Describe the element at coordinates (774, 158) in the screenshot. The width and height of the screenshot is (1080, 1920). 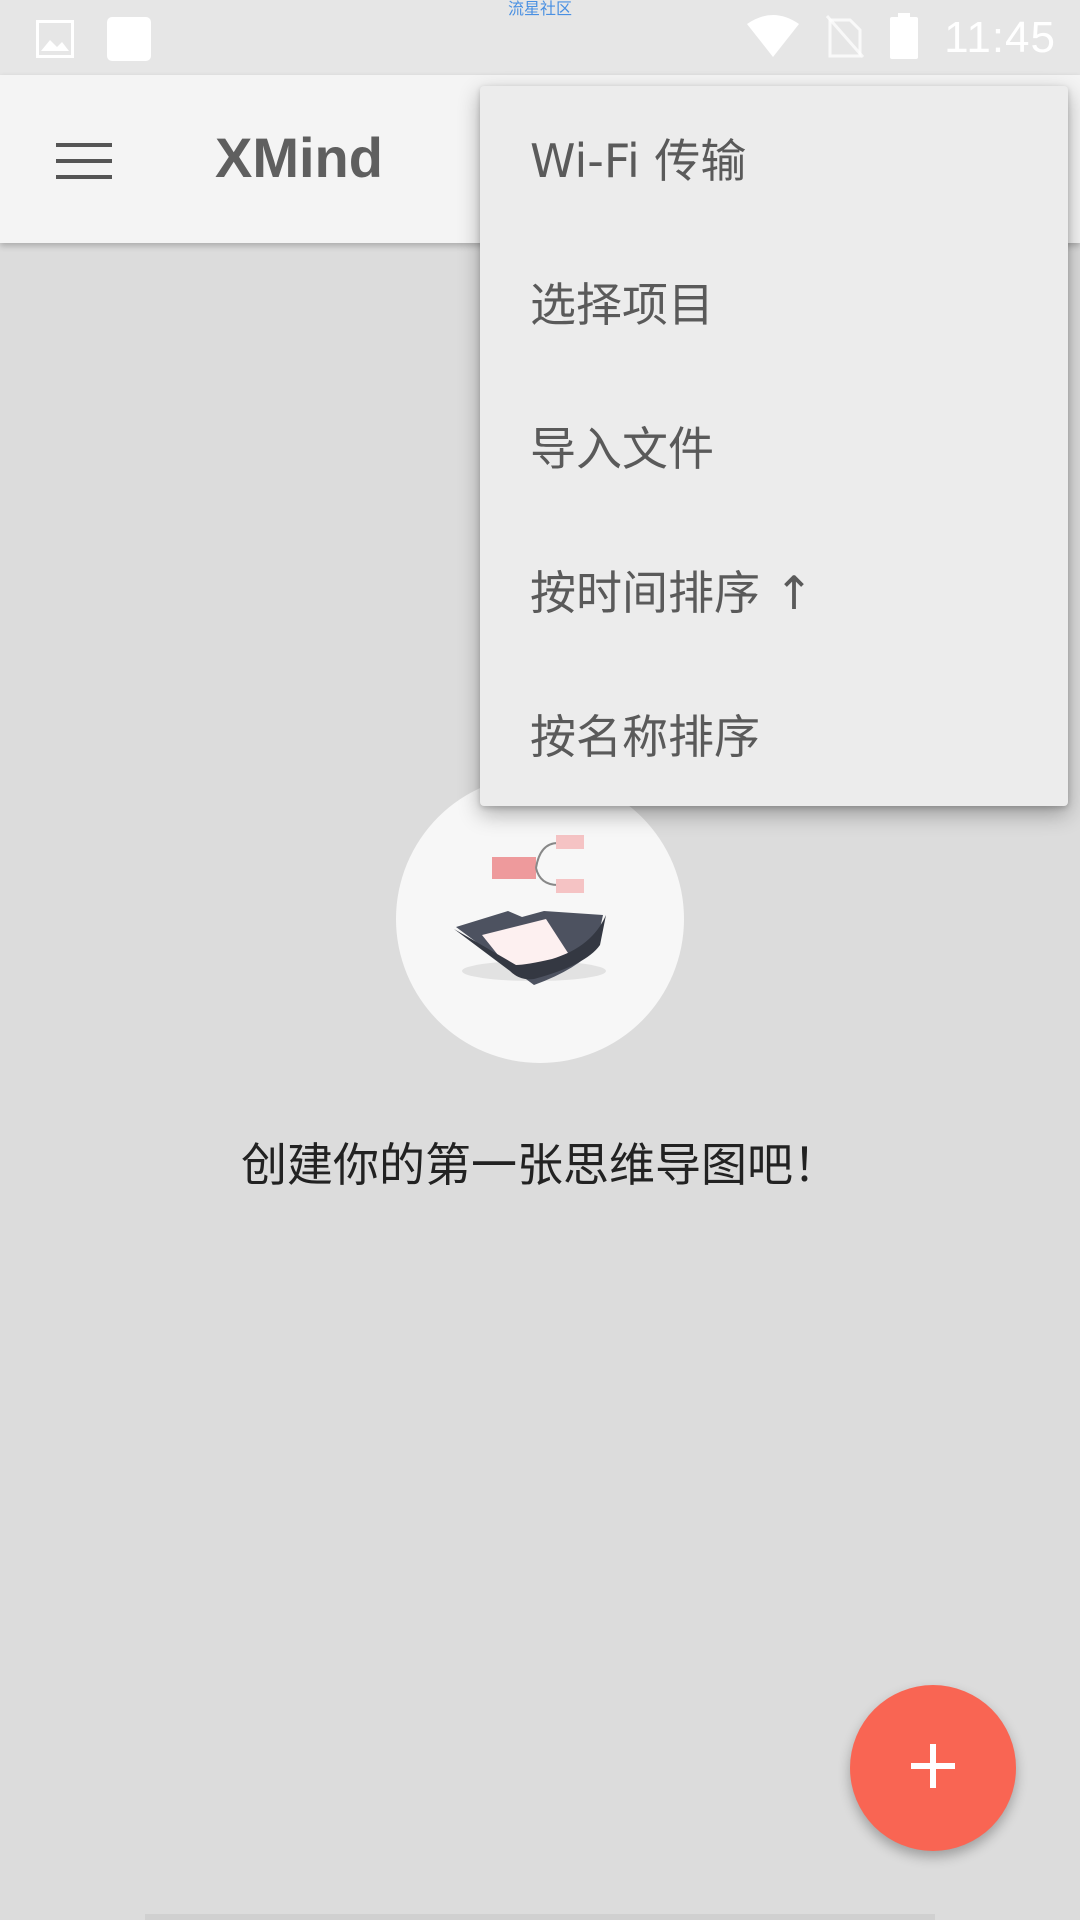
I see `menu-item-wifi-transfer: Wi-Fi 传输` at that location.